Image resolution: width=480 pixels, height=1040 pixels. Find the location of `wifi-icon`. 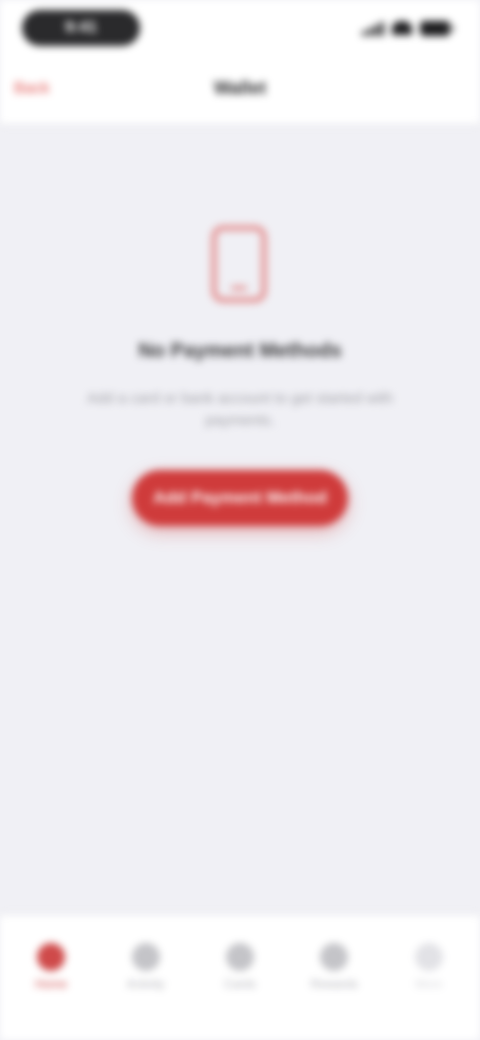

wifi-icon is located at coordinates (402, 28).